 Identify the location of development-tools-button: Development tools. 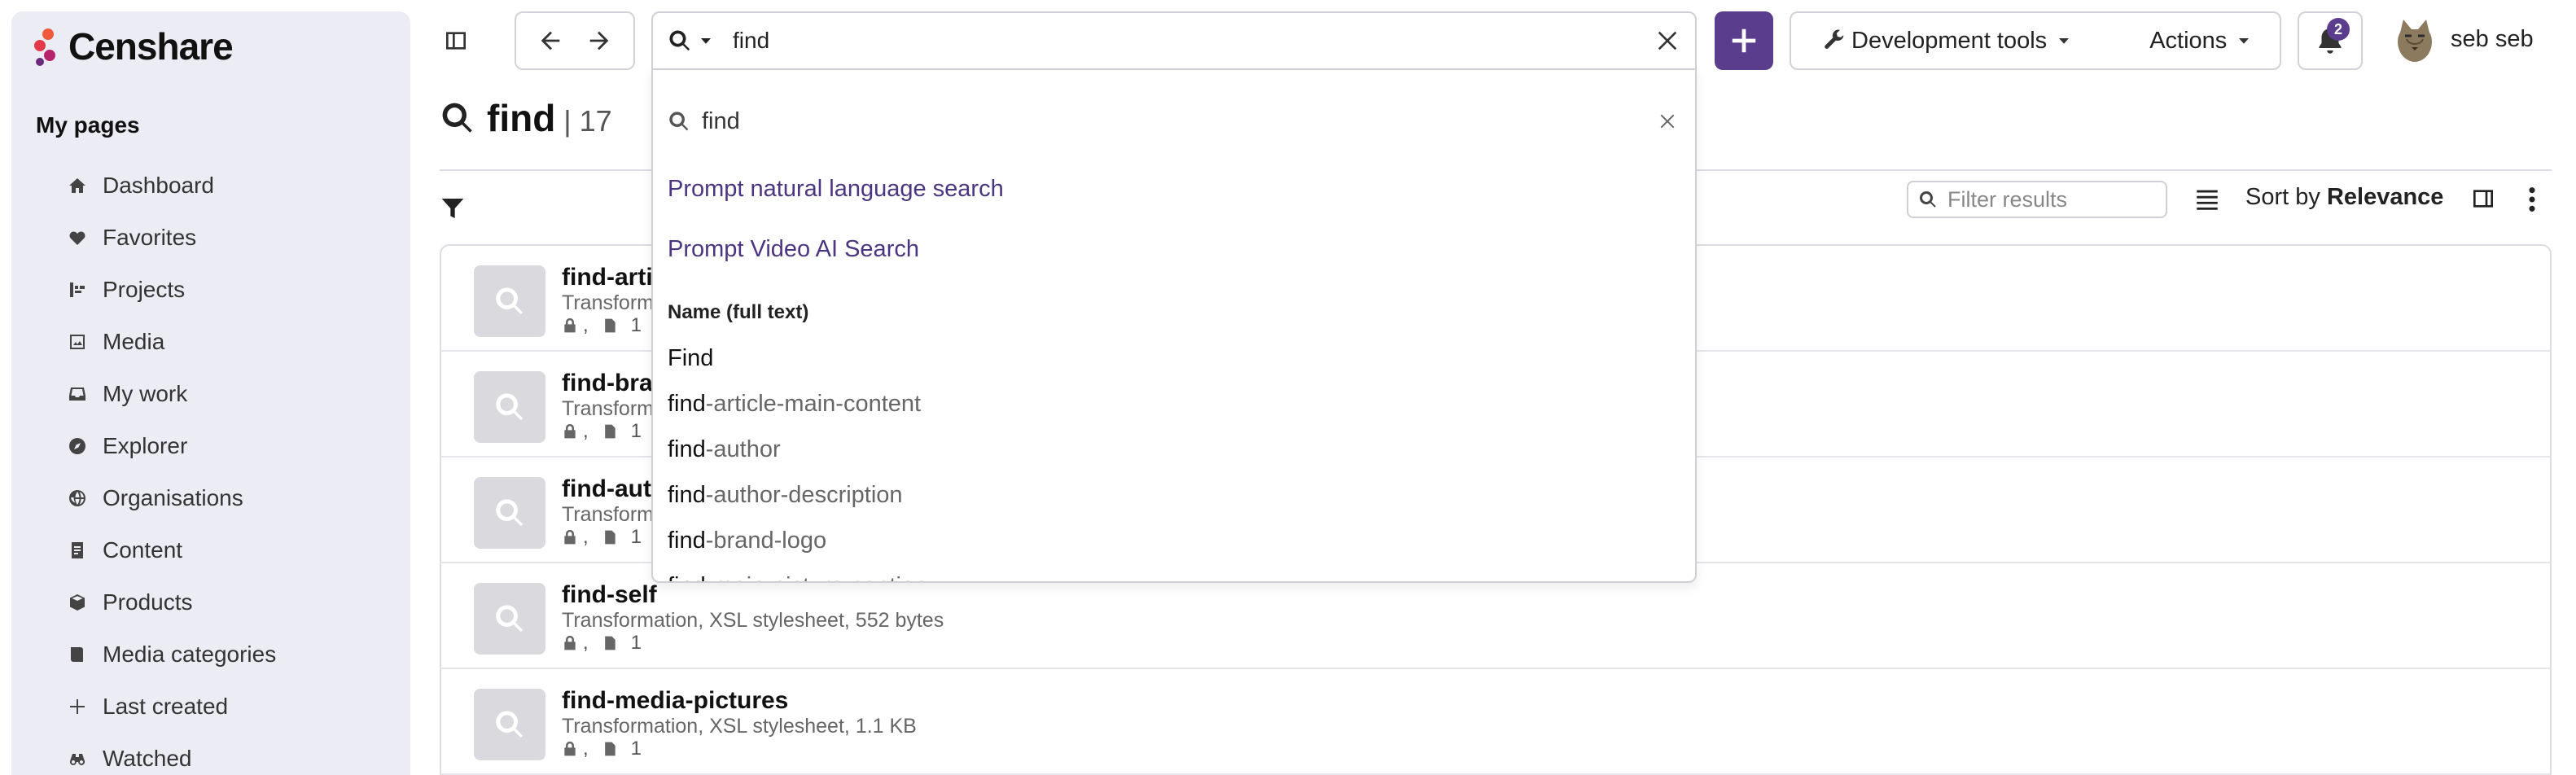
(1946, 41).